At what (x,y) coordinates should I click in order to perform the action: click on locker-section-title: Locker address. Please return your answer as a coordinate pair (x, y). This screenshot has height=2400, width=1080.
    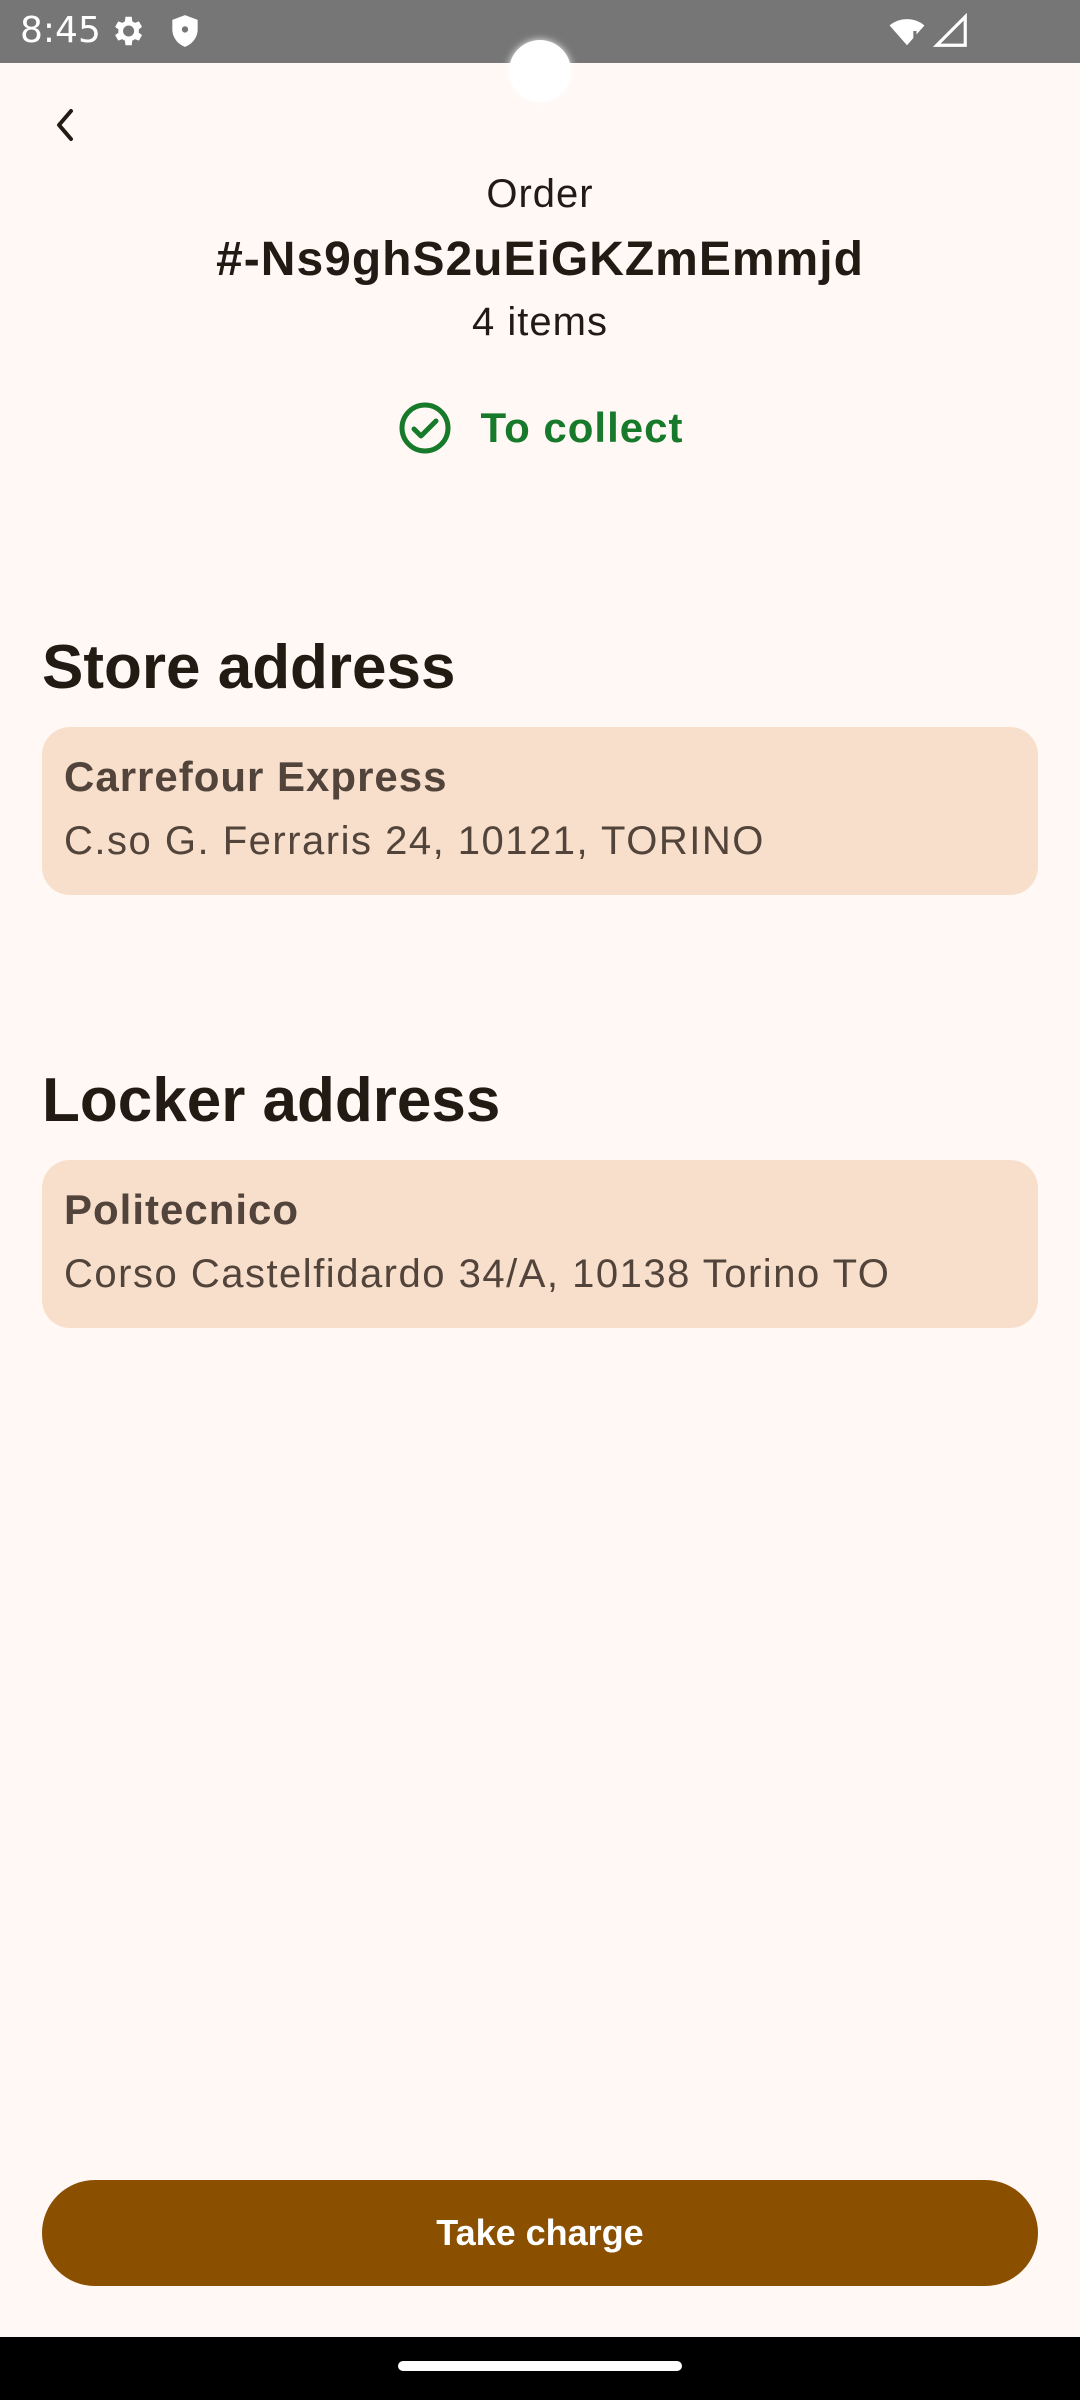
    Looking at the image, I should click on (271, 1100).